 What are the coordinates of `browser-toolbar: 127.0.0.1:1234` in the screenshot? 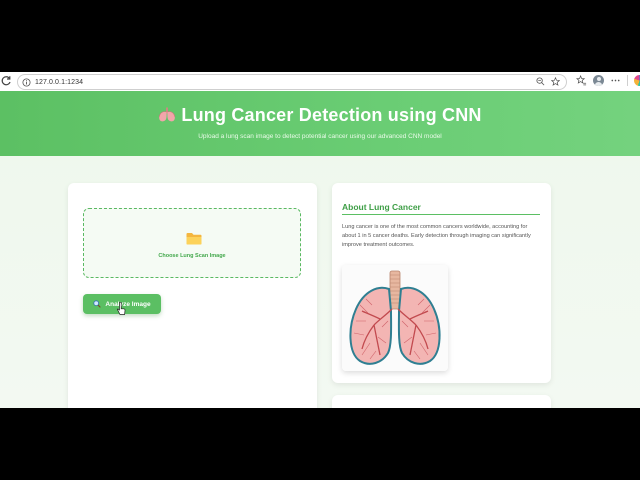 It's located at (320, 82).